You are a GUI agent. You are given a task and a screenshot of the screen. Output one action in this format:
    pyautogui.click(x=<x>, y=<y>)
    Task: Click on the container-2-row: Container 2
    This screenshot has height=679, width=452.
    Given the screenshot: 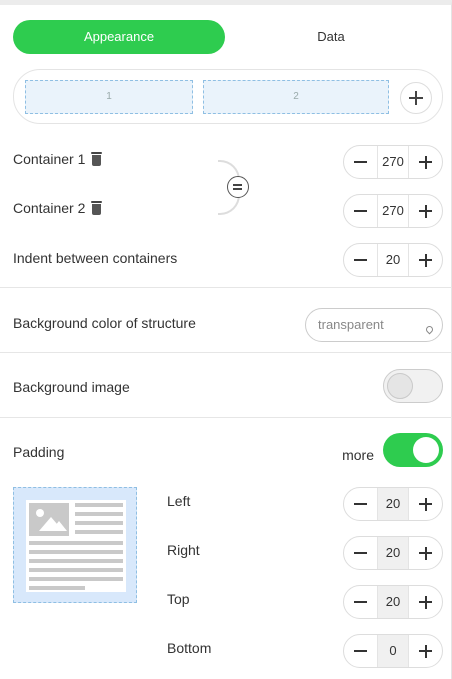 What is the action you would take?
    pyautogui.click(x=58, y=208)
    